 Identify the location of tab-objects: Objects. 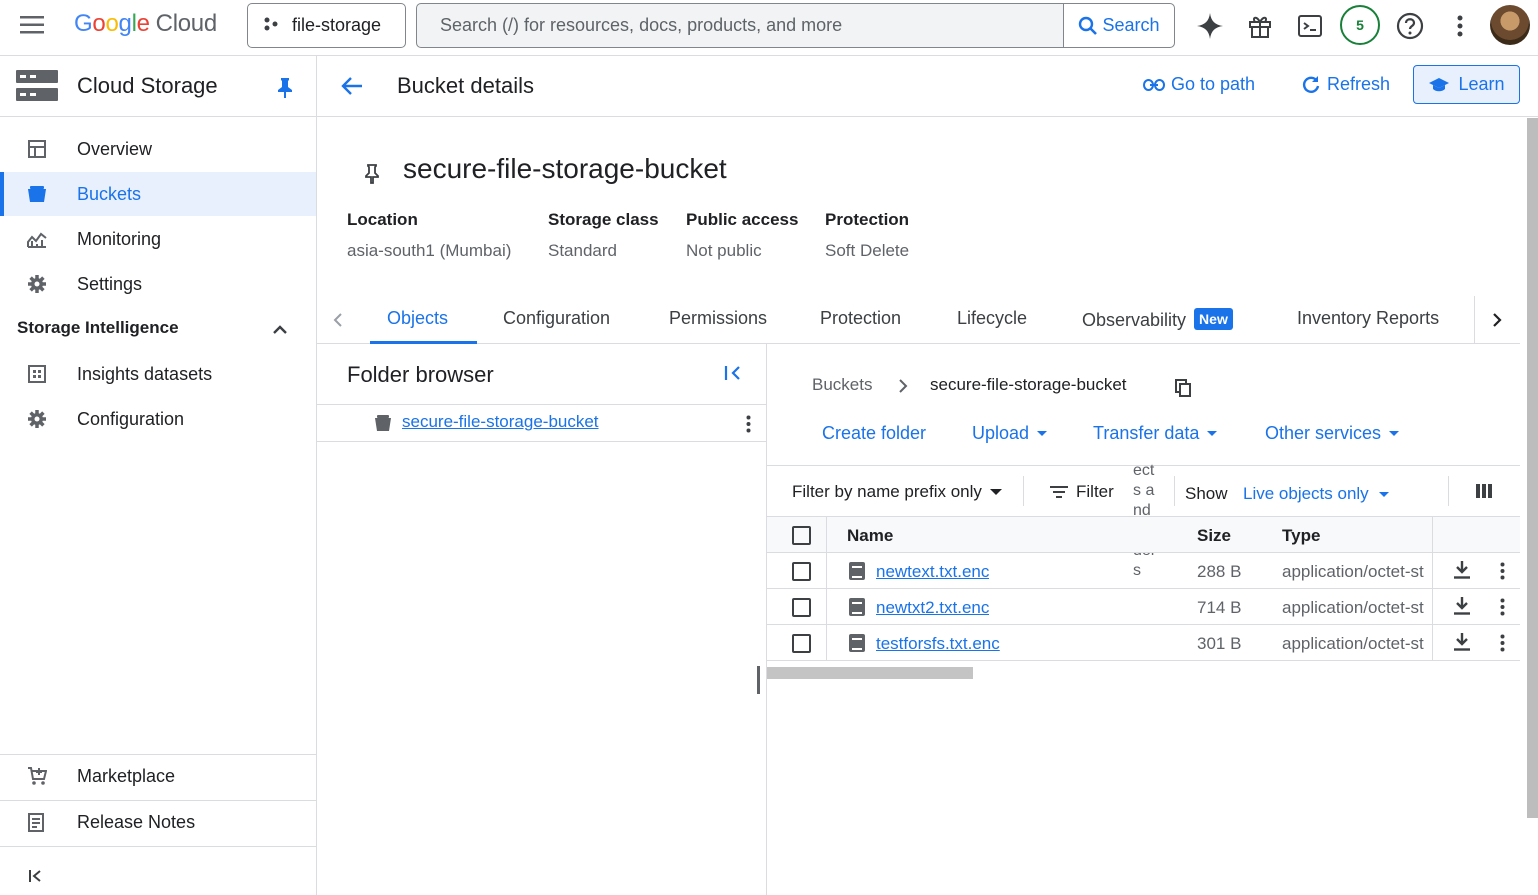
(417, 318).